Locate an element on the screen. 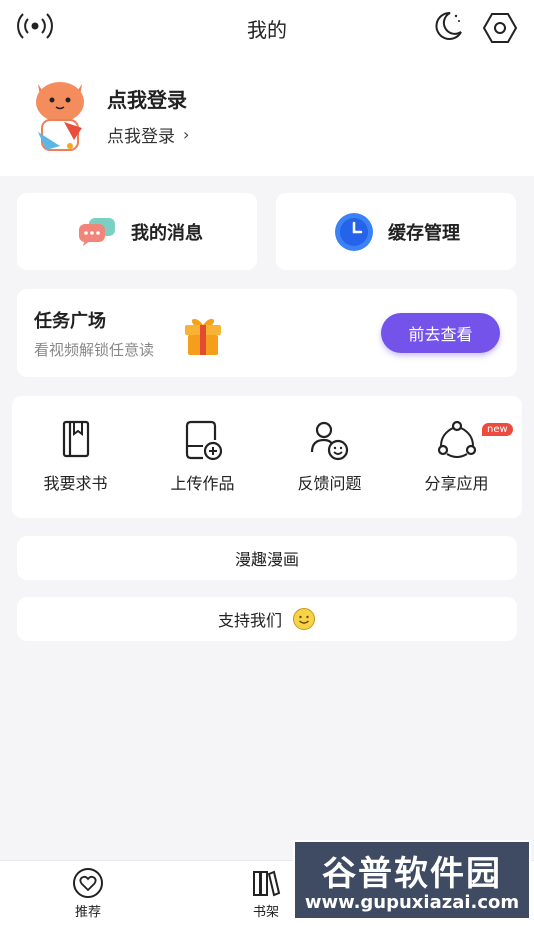  upload-work-item: 上传作品 is located at coordinates (202, 458).